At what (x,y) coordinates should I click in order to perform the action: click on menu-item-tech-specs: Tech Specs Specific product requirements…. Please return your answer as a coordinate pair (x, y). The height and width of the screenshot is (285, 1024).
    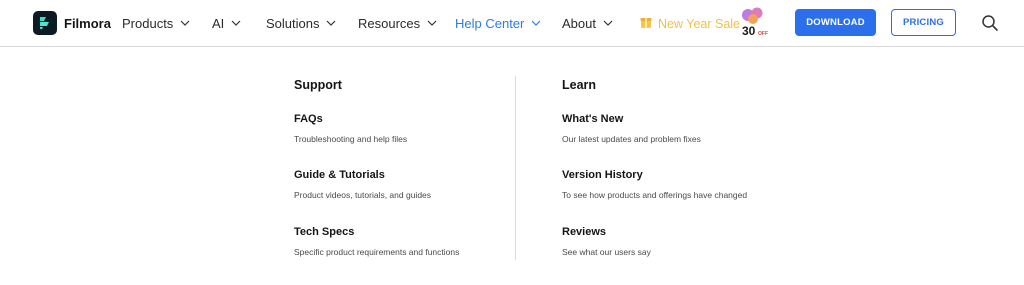
    Looking at the image, I should click on (399, 241).